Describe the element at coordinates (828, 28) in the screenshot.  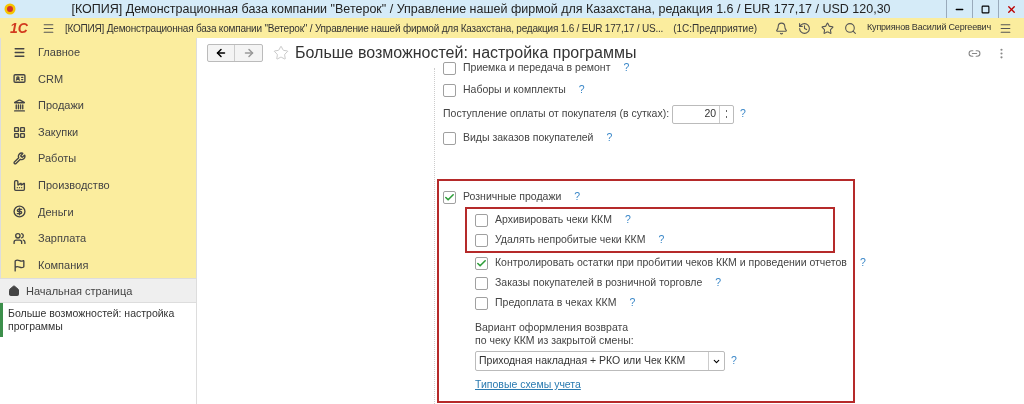
I see `favorites-icon` at that location.